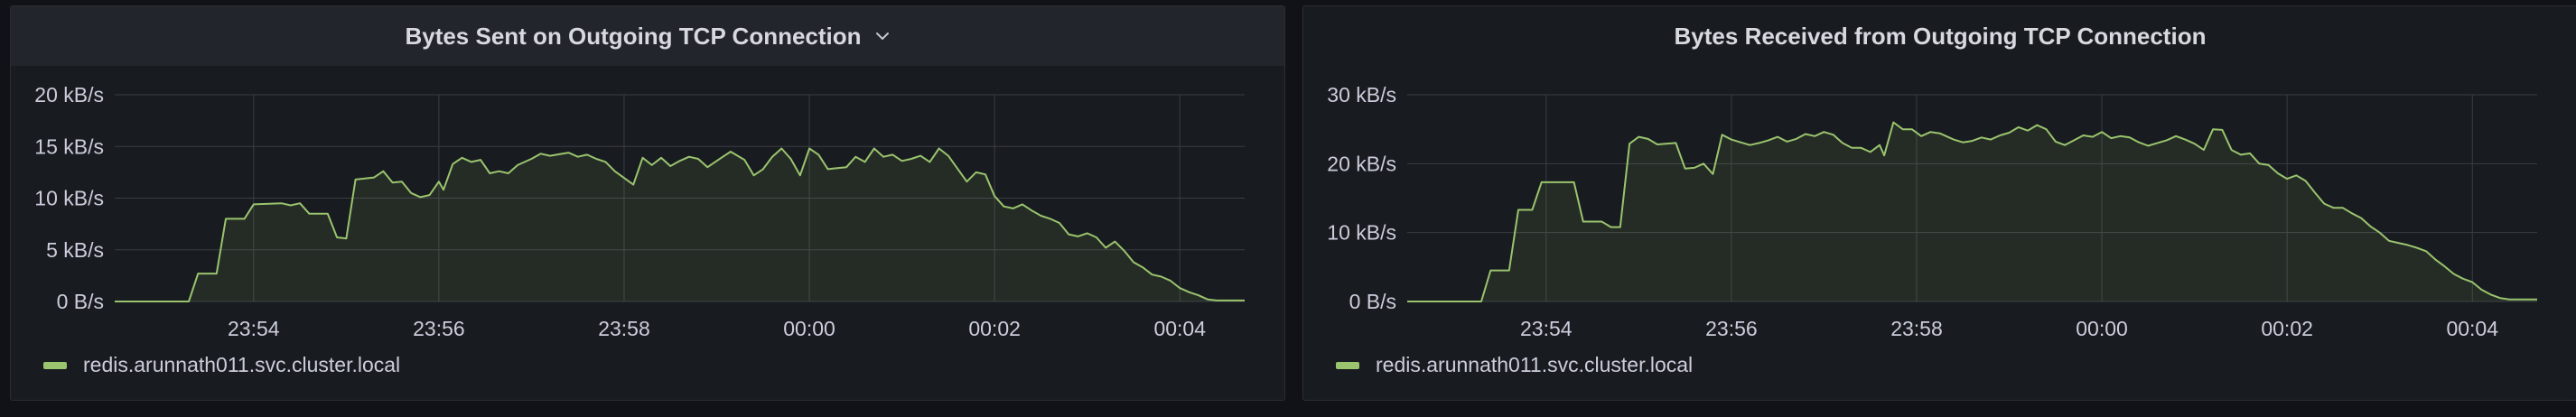 The height and width of the screenshot is (417, 2576). Describe the element at coordinates (69, 146) in the screenshot. I see `y-tick-label: 15 kB/s` at that location.